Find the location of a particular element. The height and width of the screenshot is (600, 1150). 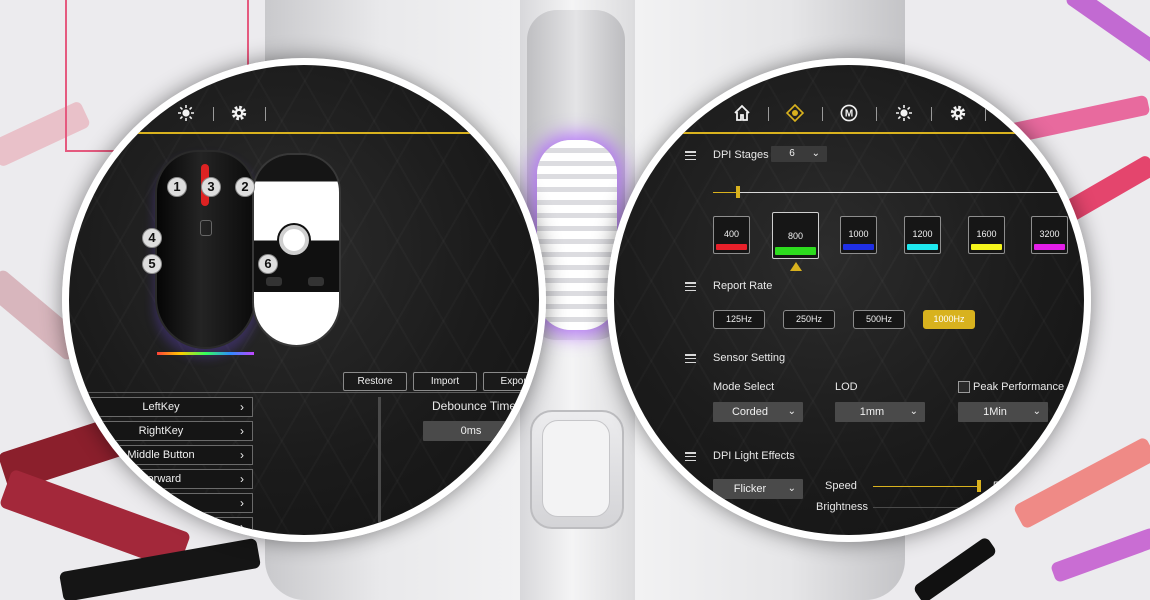

mode-select-label: Mode Select is located at coordinates (744, 387).